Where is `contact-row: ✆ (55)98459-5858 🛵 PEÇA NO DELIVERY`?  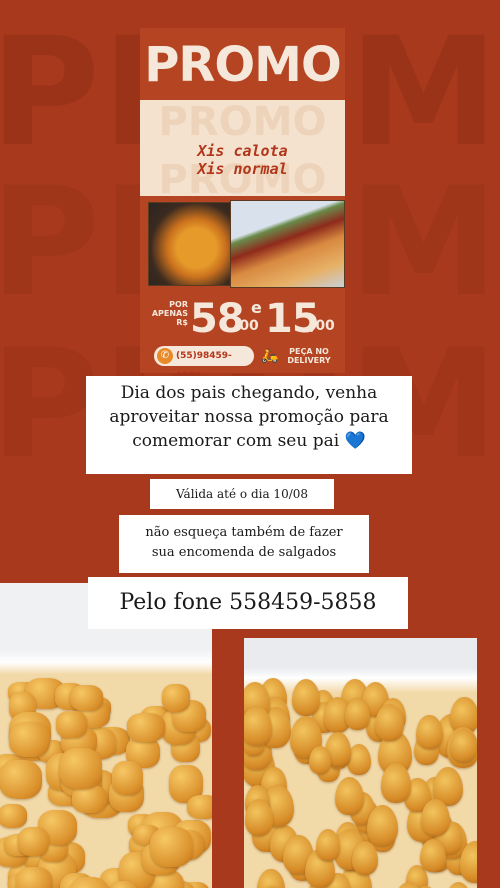
contact-row: ✆ (55)98459-5858 🛵 PEÇA NO DELIVERY is located at coordinates (244, 359).